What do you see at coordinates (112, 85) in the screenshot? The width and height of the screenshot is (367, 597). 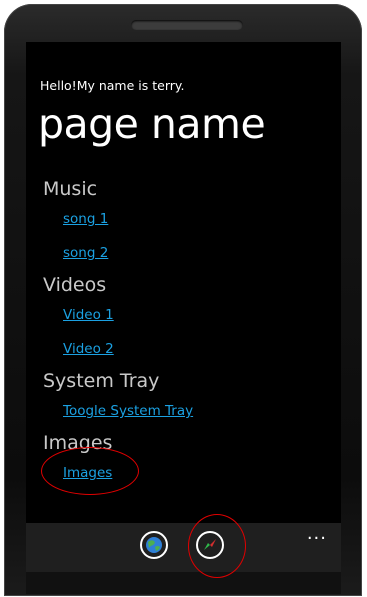 I see `intro-text: Hello!My name is terry.` at bounding box center [112, 85].